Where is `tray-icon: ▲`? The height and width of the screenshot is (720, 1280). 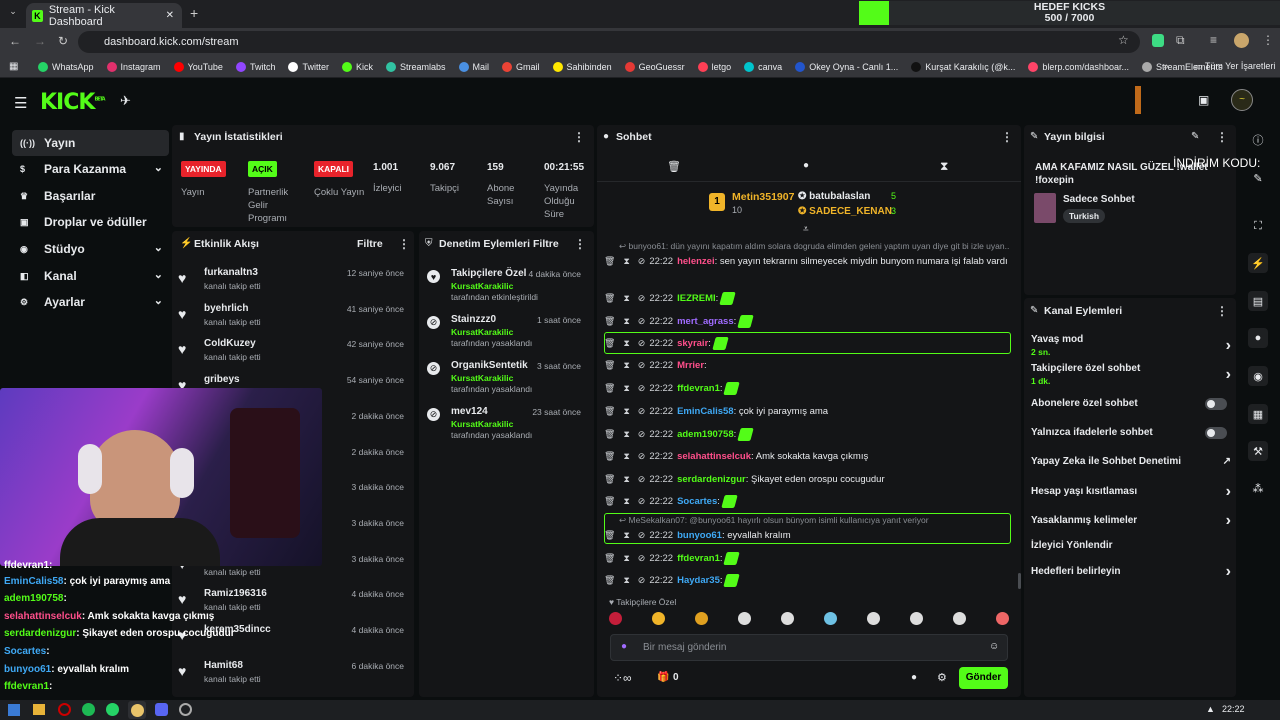
tray-icon: ▲ is located at coordinates (1210, 709).